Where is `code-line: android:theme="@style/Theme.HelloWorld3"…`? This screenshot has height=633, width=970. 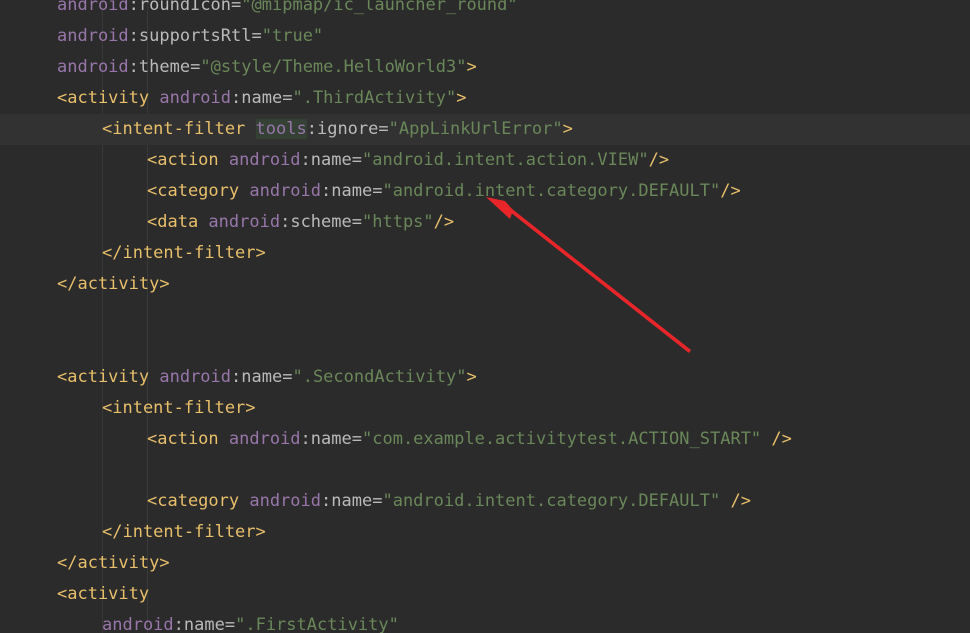 code-line: android:theme="@style/Theme.HelloWorld3"… is located at coordinates (485, 67).